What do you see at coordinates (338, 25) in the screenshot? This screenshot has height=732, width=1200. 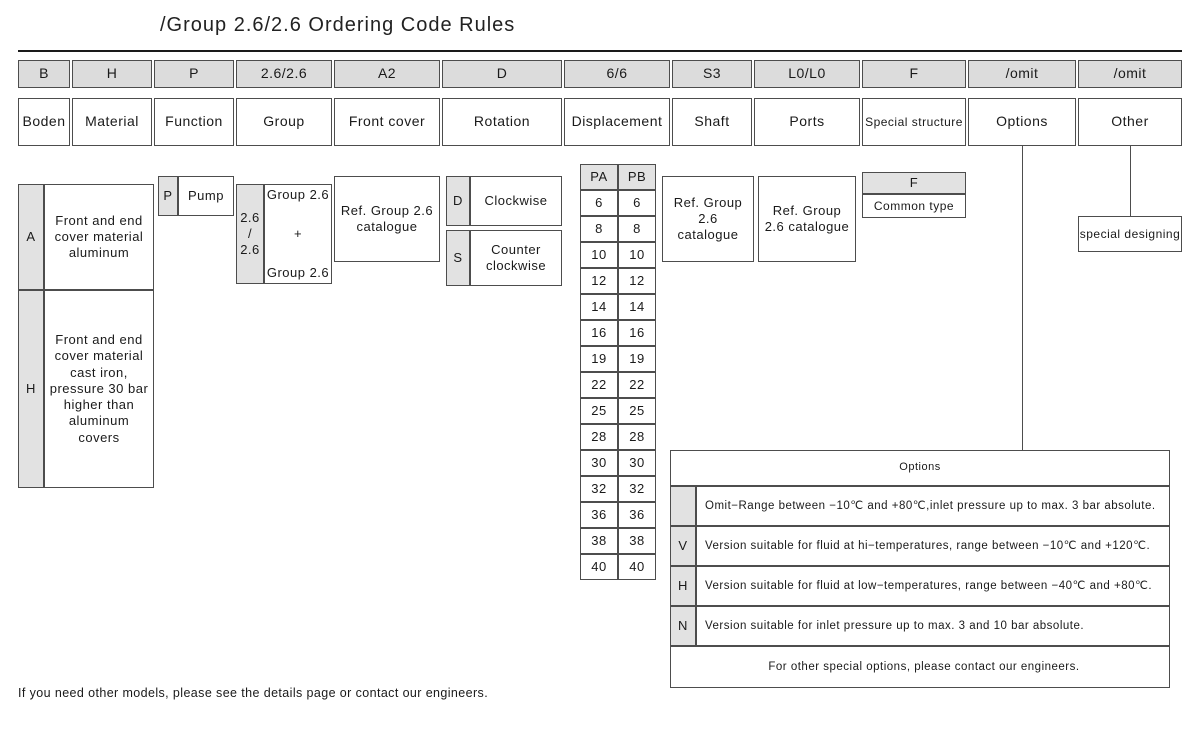 I see `page-title: /Group 2.6/2.6 Ordering Code Rules` at bounding box center [338, 25].